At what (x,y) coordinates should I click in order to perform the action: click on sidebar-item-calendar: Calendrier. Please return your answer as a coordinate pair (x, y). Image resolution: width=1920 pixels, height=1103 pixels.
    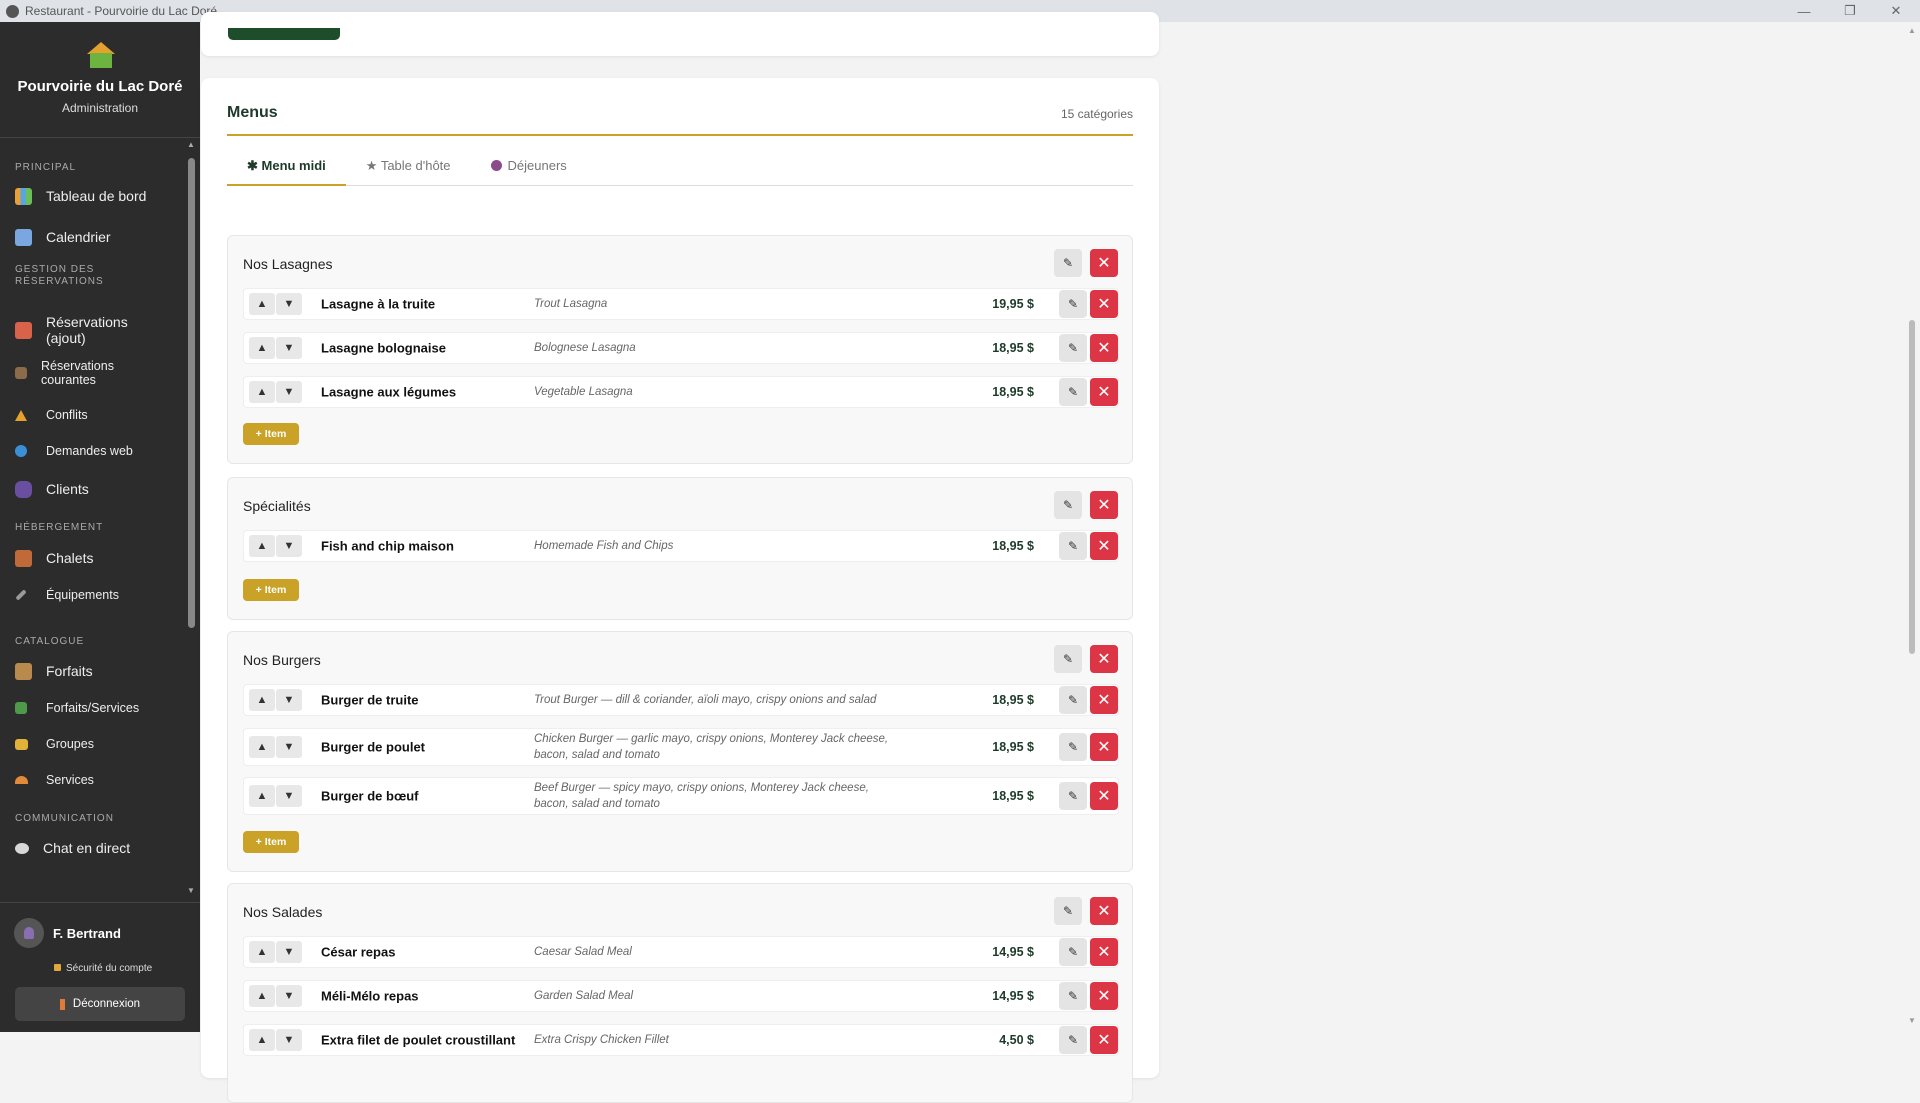
    Looking at the image, I should click on (63, 237).